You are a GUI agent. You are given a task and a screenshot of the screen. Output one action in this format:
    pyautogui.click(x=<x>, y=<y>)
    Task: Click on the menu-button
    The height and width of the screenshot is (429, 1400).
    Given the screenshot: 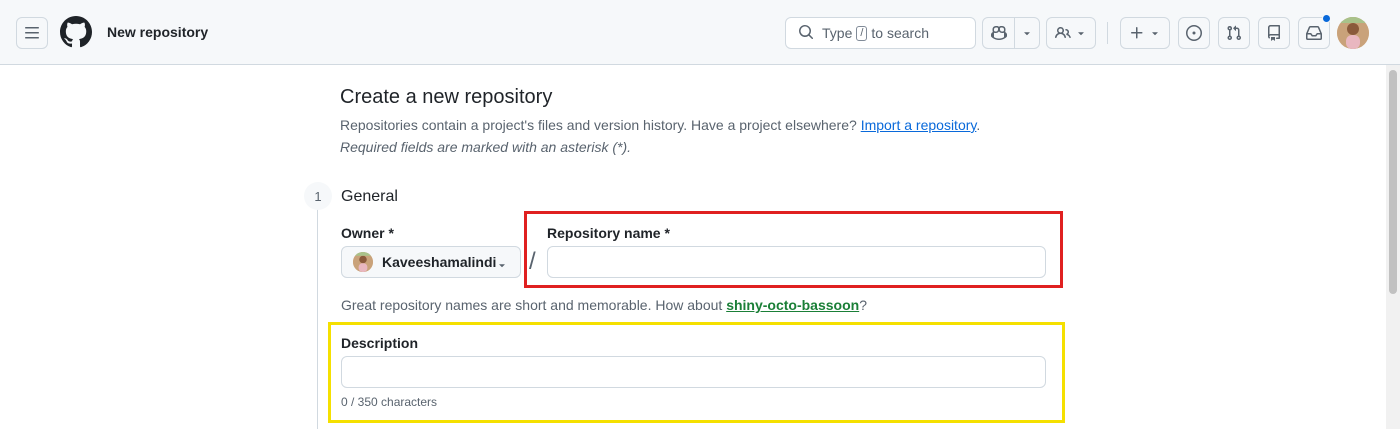 What is the action you would take?
    pyautogui.click(x=32, y=33)
    